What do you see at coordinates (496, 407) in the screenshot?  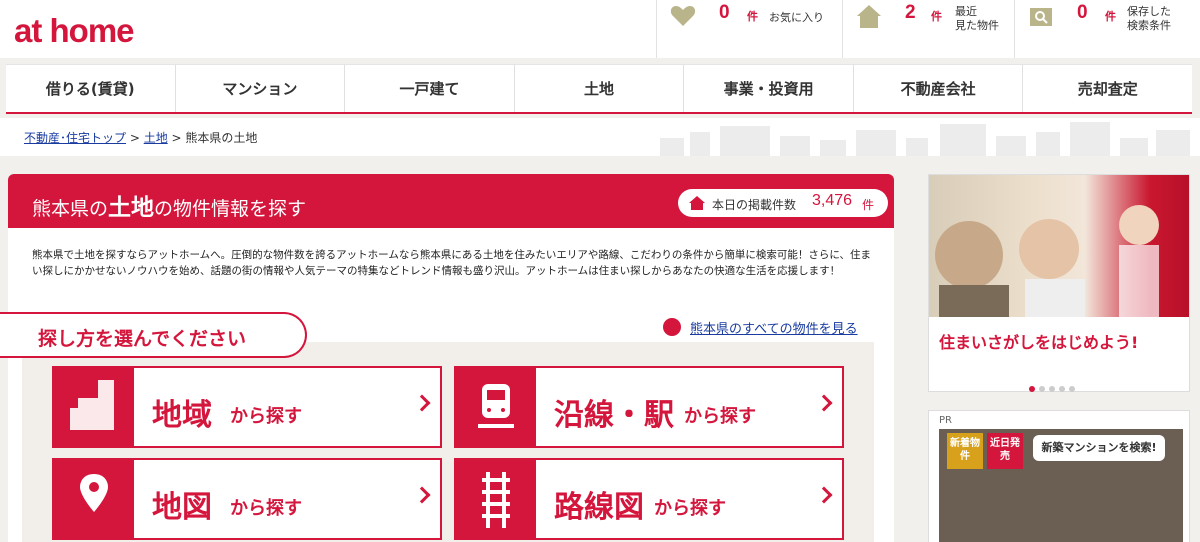 I see `train-icon` at bounding box center [496, 407].